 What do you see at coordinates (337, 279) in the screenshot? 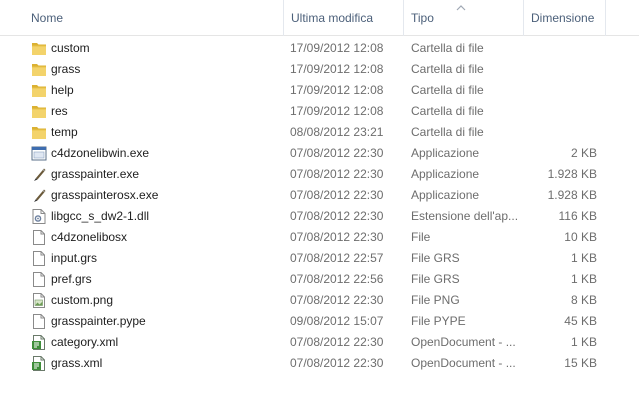
I see `file-modified: 07/08/2012 22:56` at bounding box center [337, 279].